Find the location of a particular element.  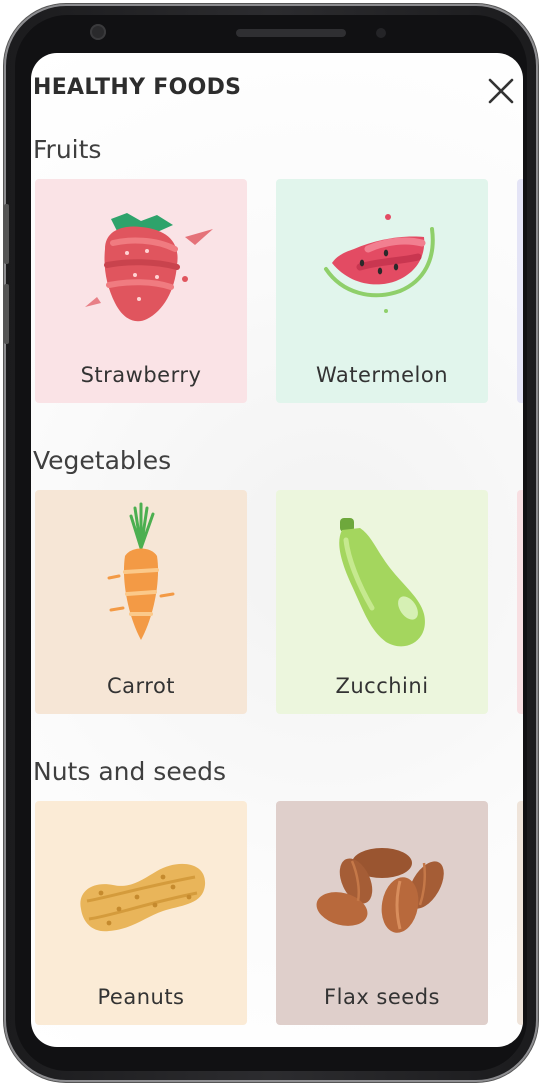

earpiece-speaker is located at coordinates (291, 33).